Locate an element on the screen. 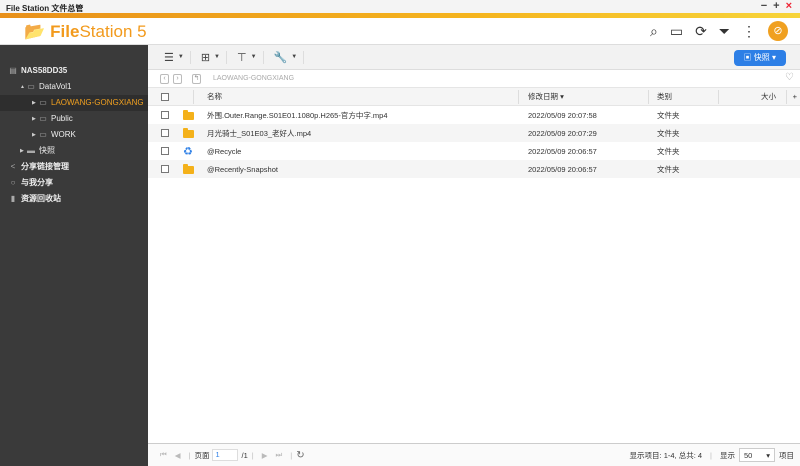  new-folder-button: ⊞ ▼ is located at coordinates (211, 57).